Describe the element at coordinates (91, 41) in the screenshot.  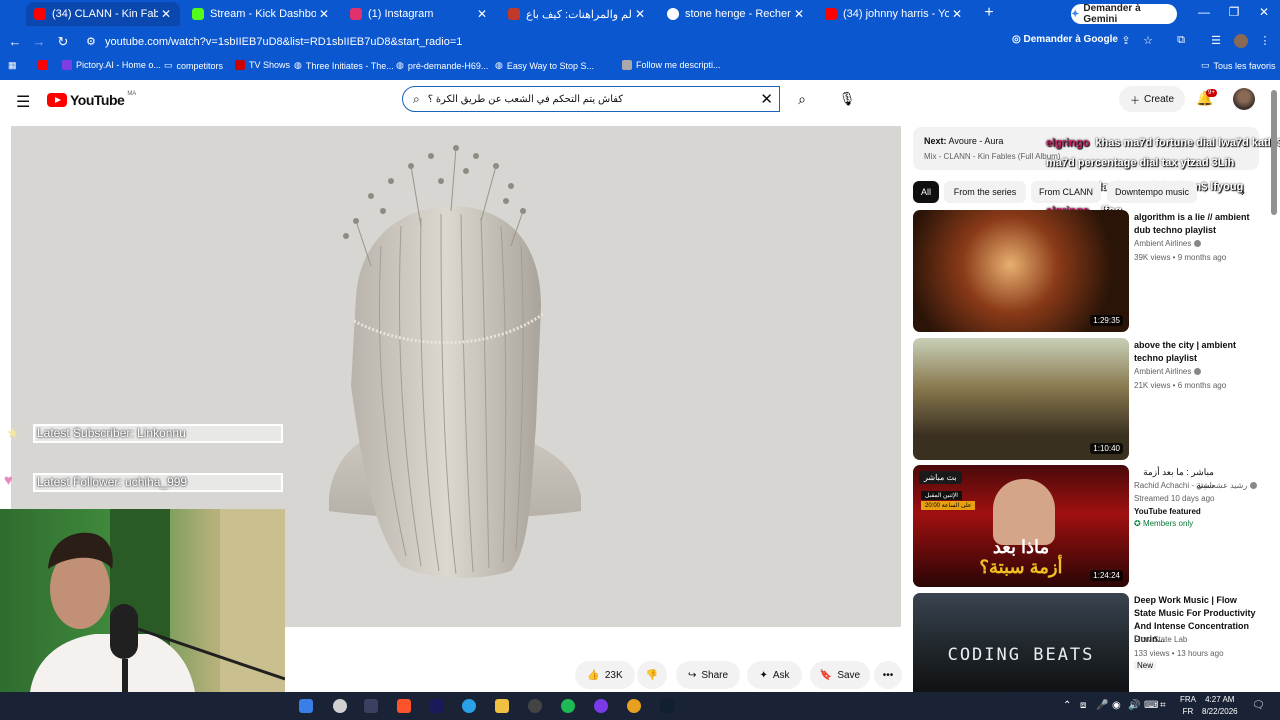
I see `site-info-icon: ⚙` at that location.